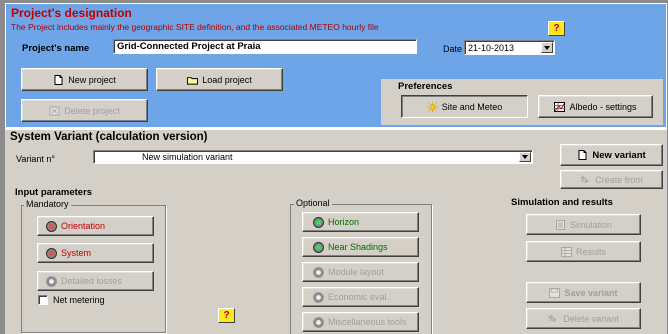 This screenshot has width=668, height=334. What do you see at coordinates (367, 322) in the screenshot?
I see `misc-tools-label: Miscellaneous tools` at bounding box center [367, 322].